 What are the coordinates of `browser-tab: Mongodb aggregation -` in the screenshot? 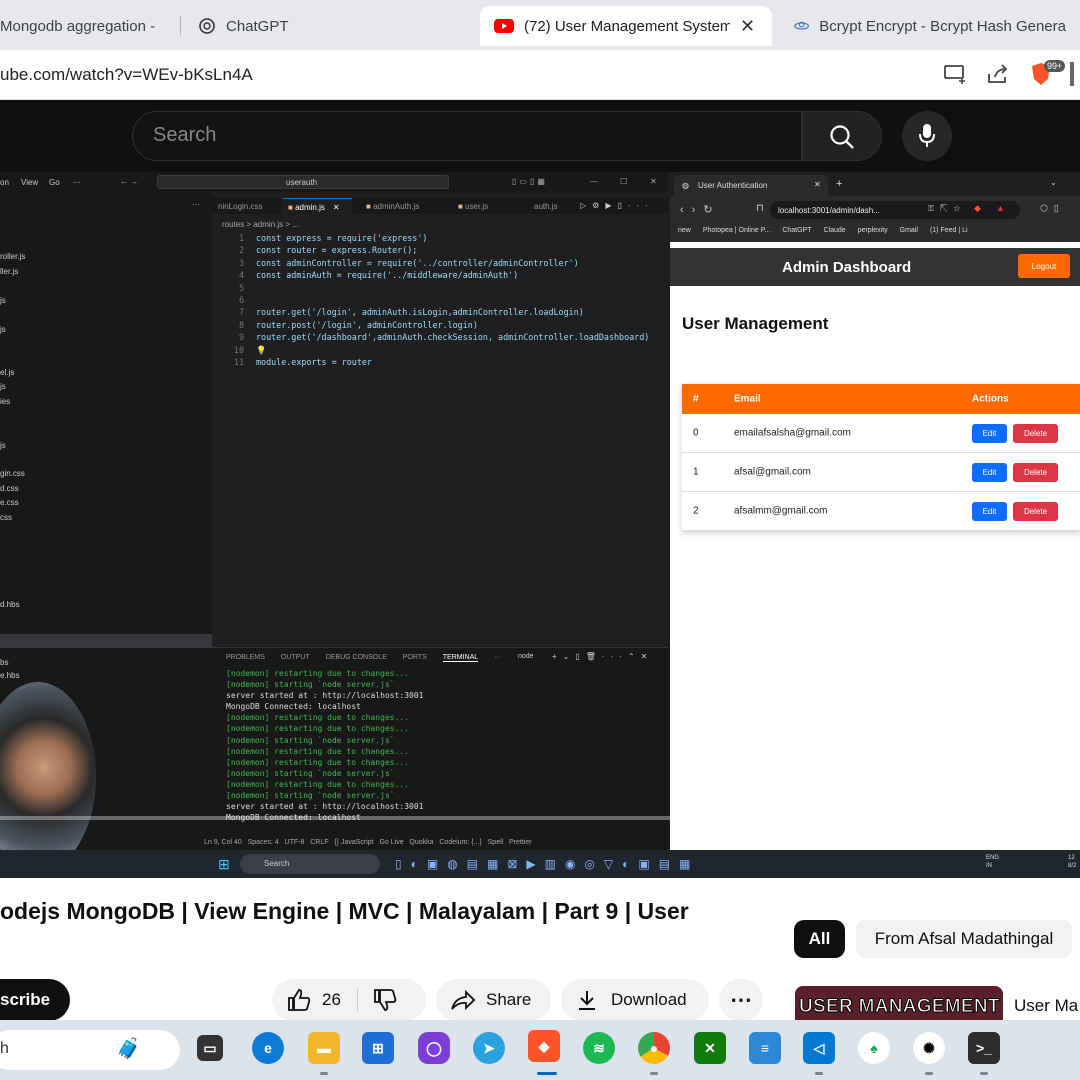 It's located at (88, 26).